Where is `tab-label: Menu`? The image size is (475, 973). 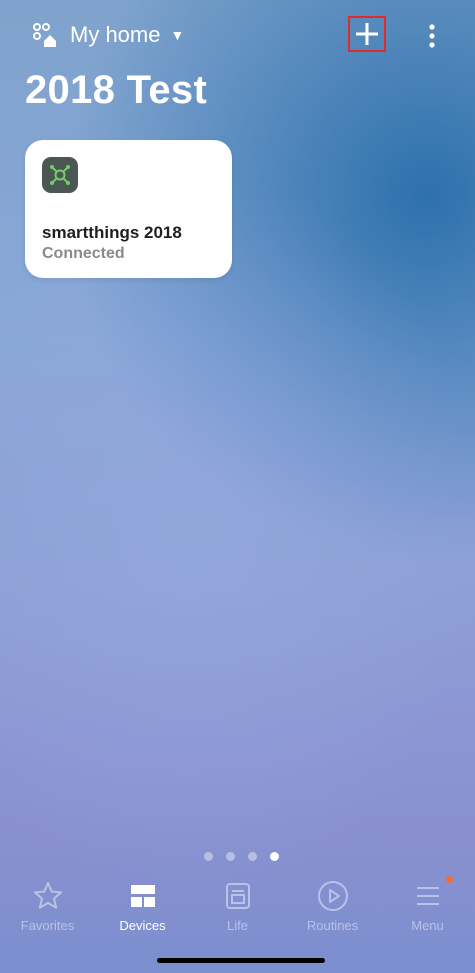
tab-label: Menu is located at coordinates (427, 925).